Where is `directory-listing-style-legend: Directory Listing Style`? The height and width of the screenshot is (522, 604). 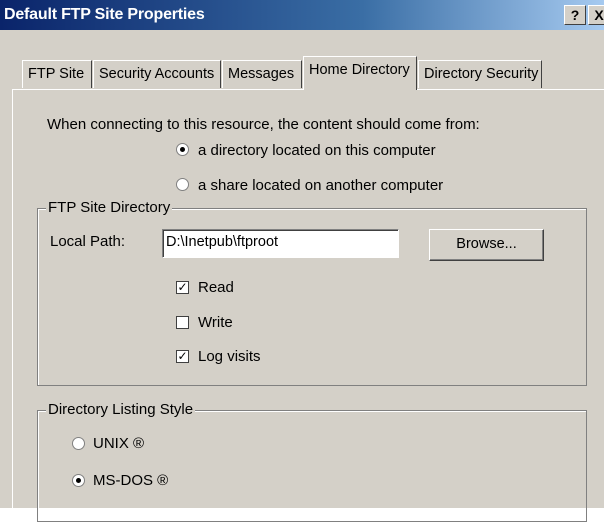
directory-listing-style-legend: Directory Listing Style is located at coordinates (121, 409).